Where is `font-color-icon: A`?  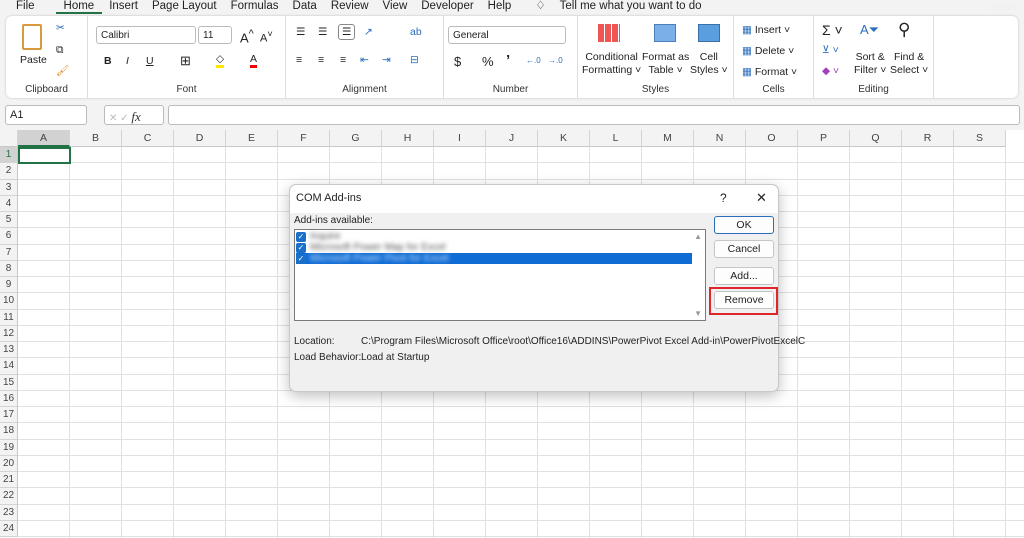 font-color-icon: A is located at coordinates (254, 60).